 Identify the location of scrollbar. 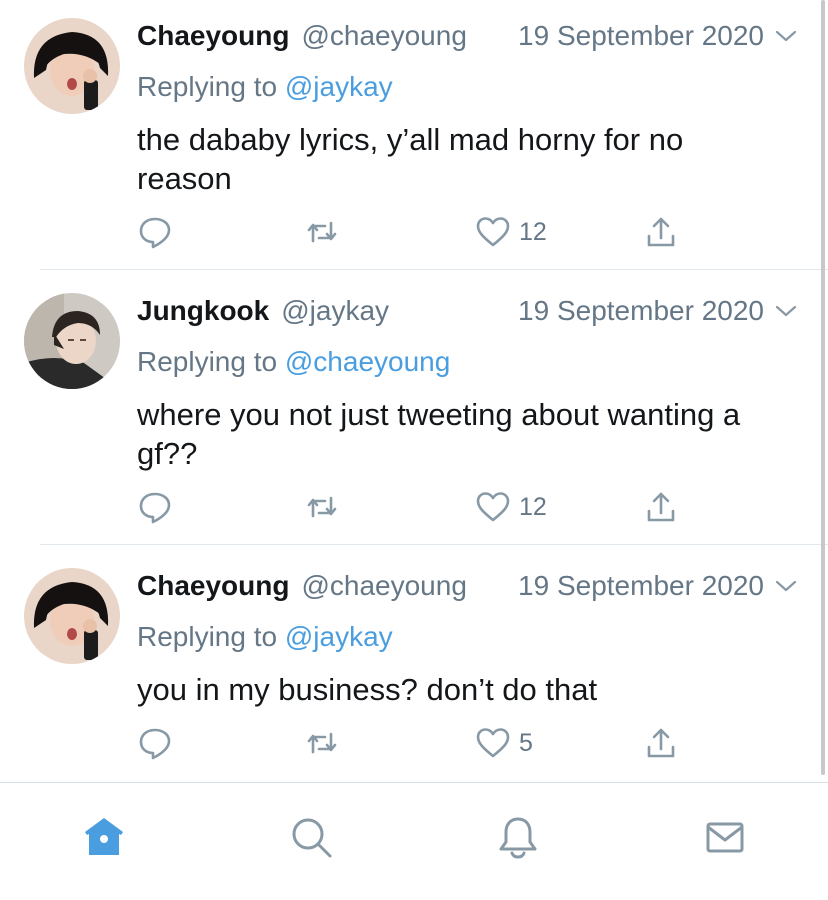
(823, 387).